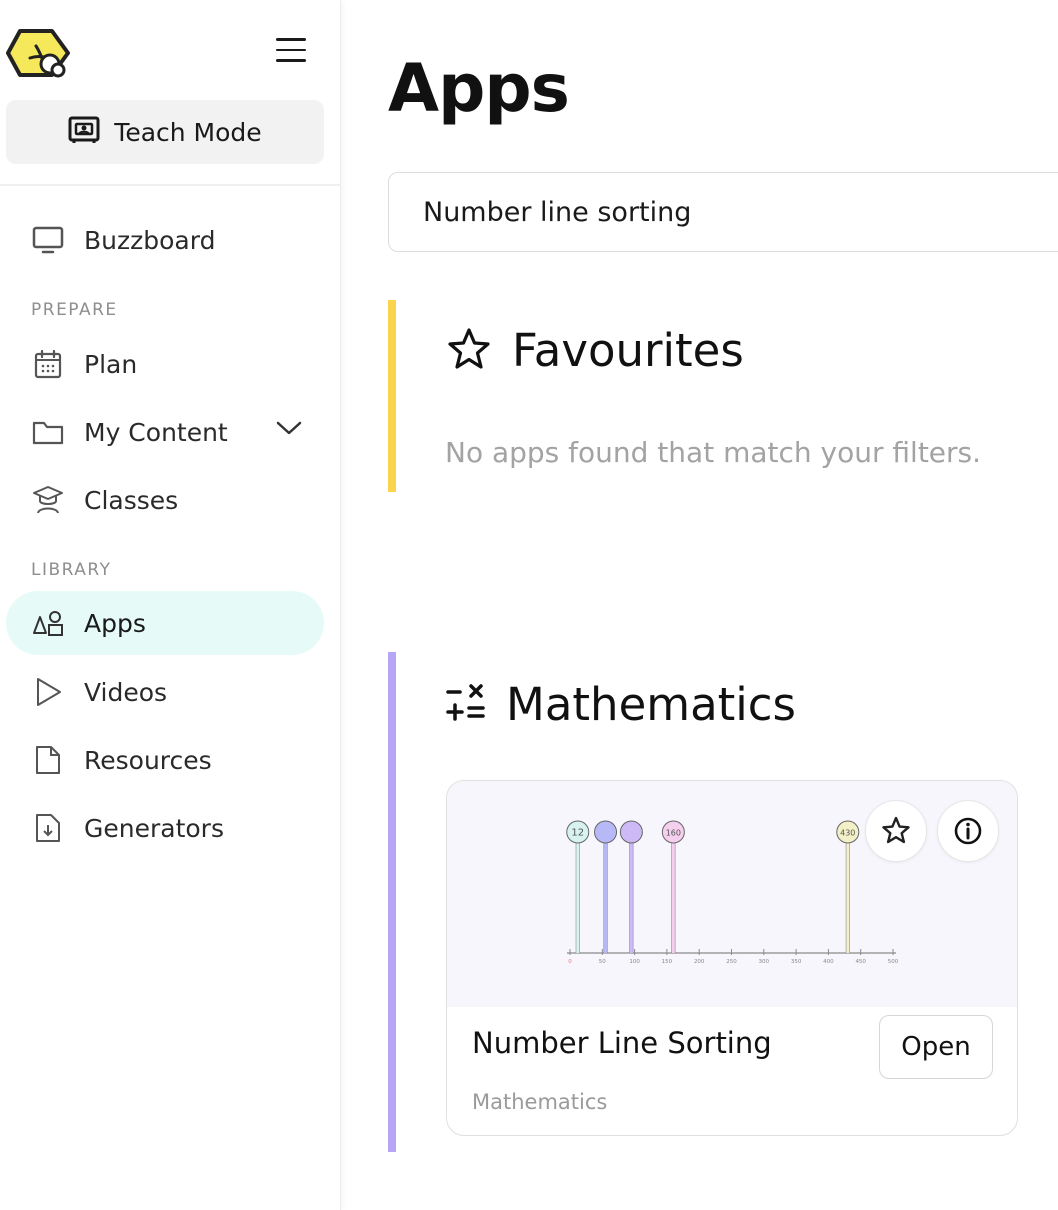 The image size is (1058, 1210). I want to click on sidebar-item-label: Classes, so click(131, 500).